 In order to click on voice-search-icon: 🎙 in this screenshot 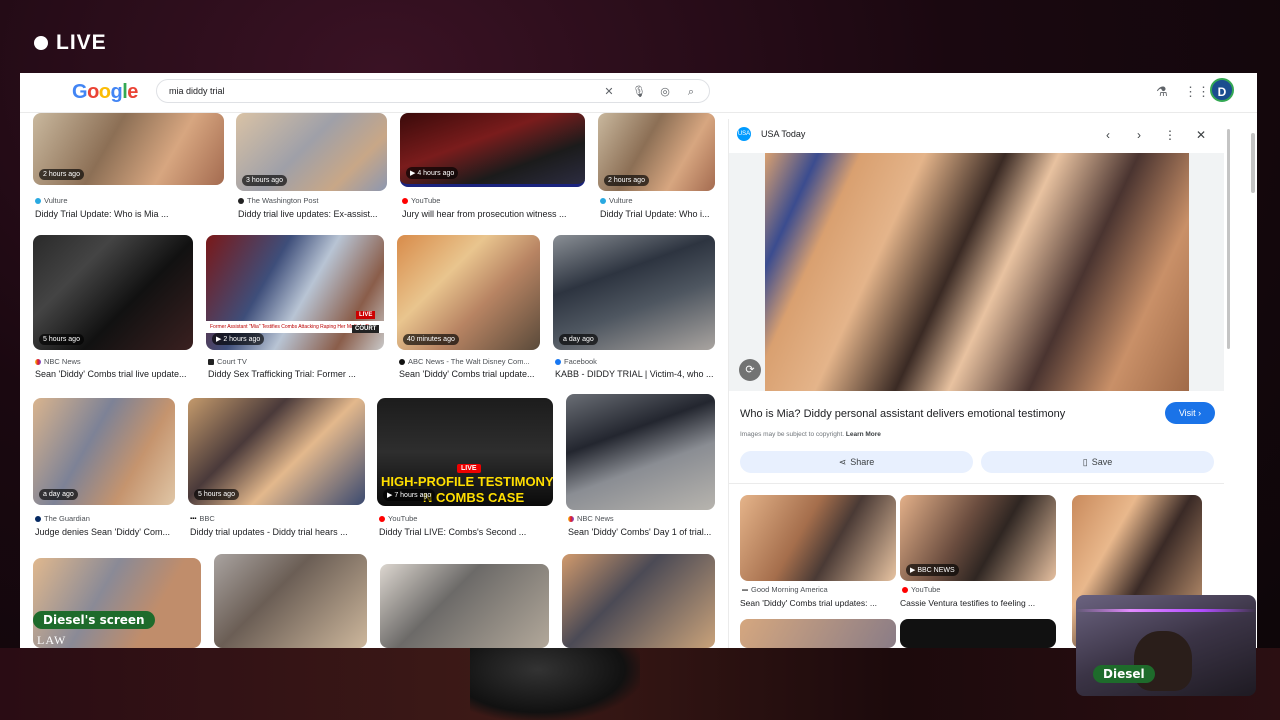, I will do `click(639, 92)`.